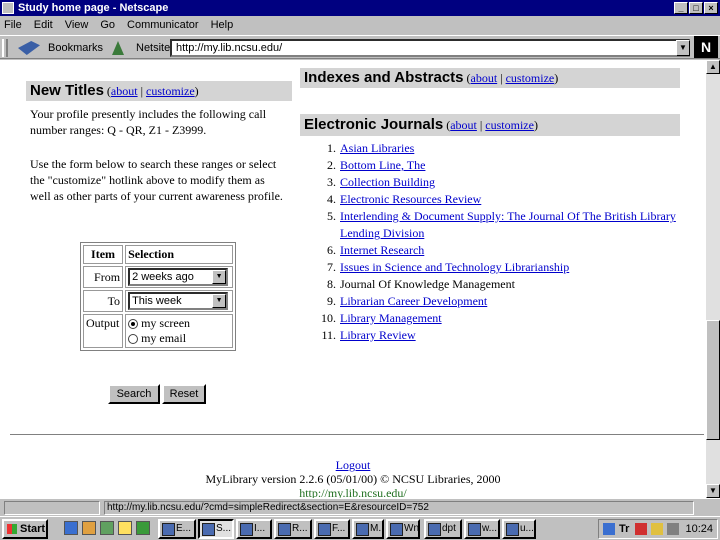 The width and height of the screenshot is (720, 540). What do you see at coordinates (89, 528) in the screenshot?
I see `quicklaunch-explorer-icon` at bounding box center [89, 528].